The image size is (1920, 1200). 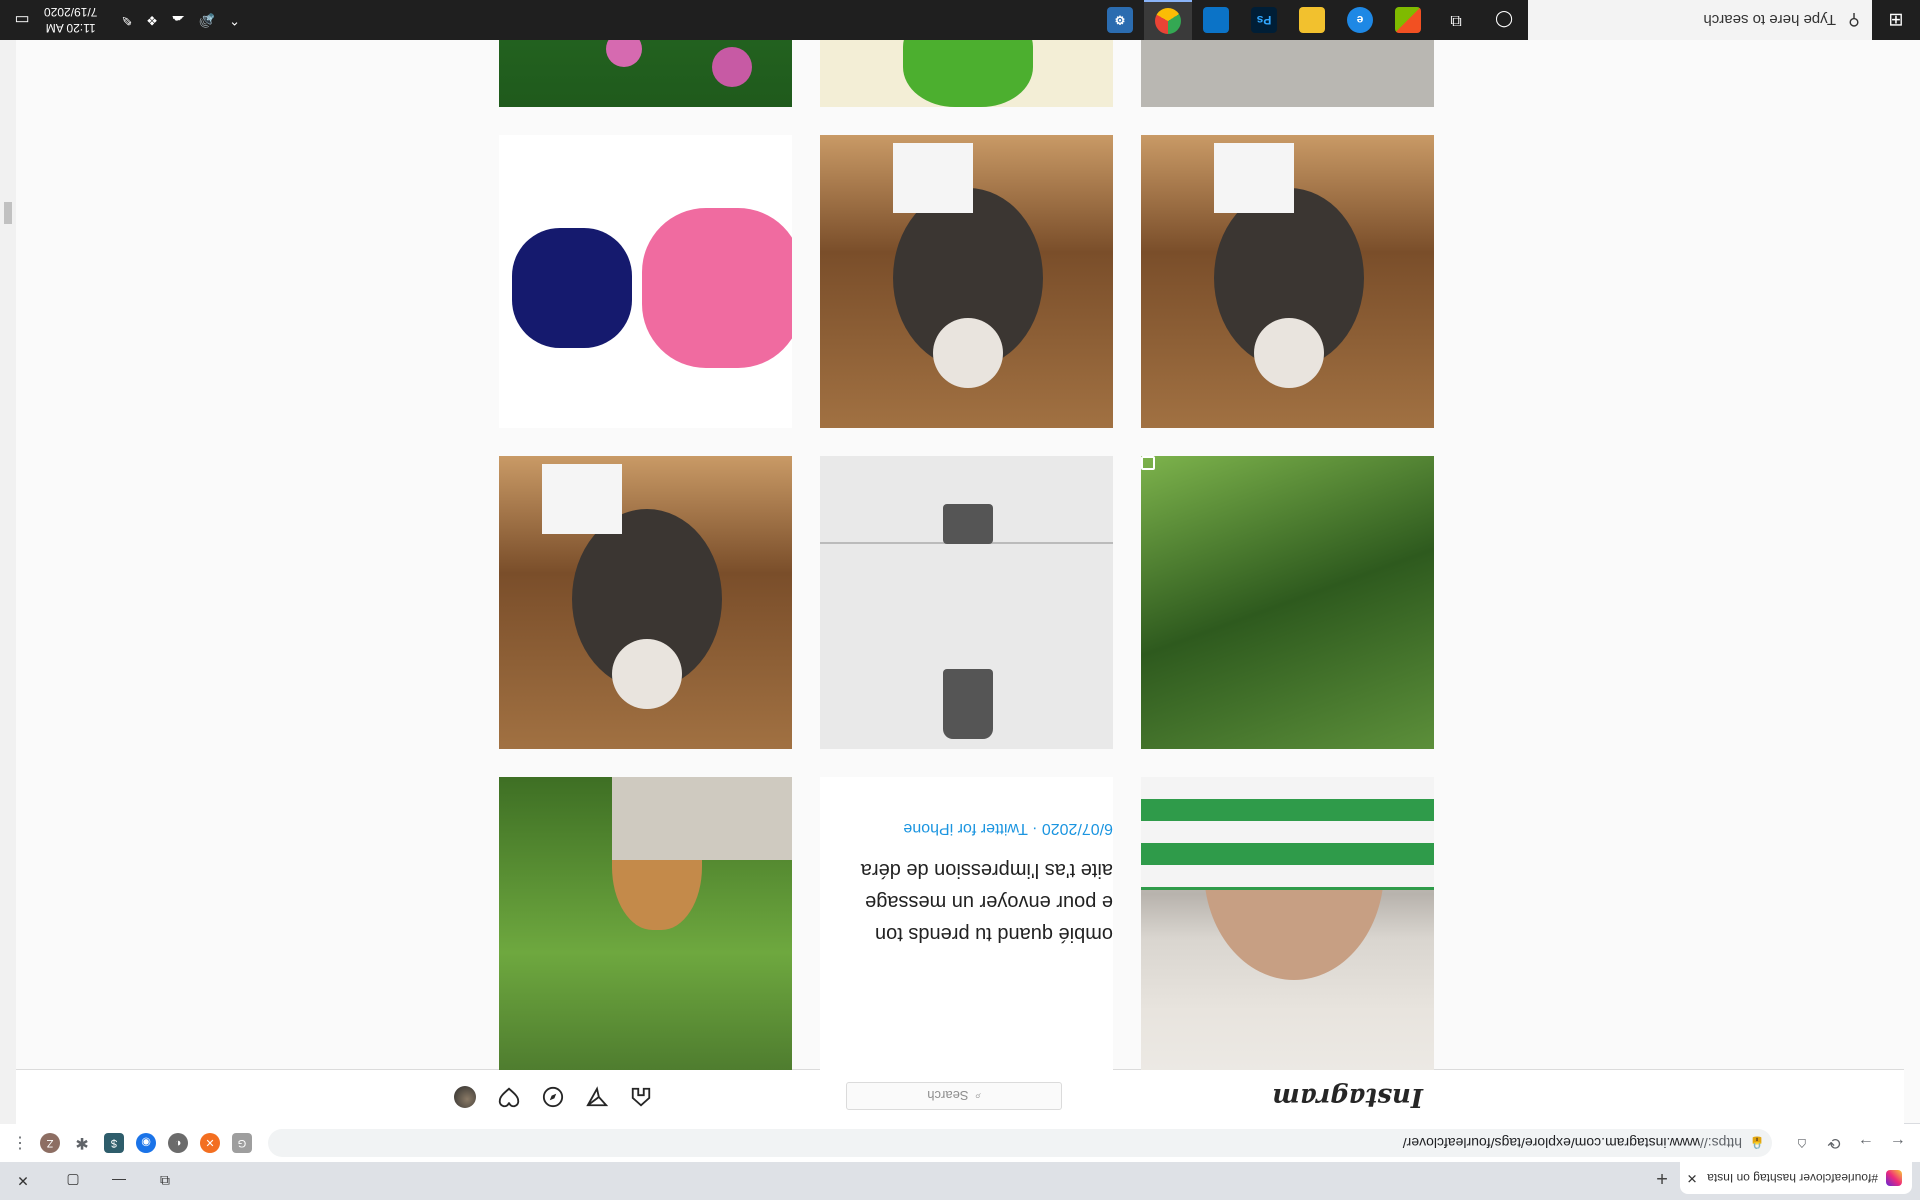 What do you see at coordinates (1866, 1143) in the screenshot?
I see `forward-arrow-icon: →` at bounding box center [1866, 1143].